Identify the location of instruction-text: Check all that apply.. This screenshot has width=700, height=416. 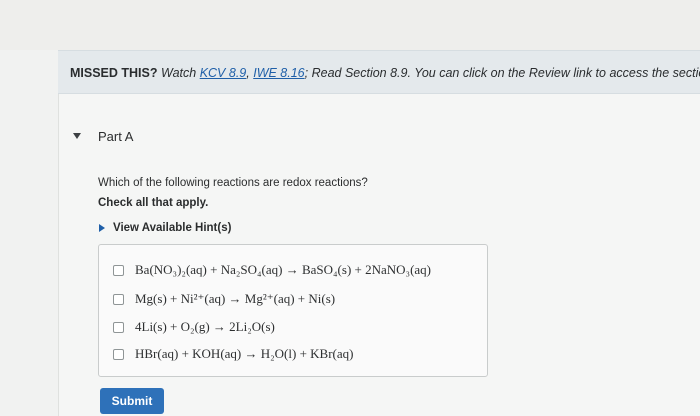
(153, 203).